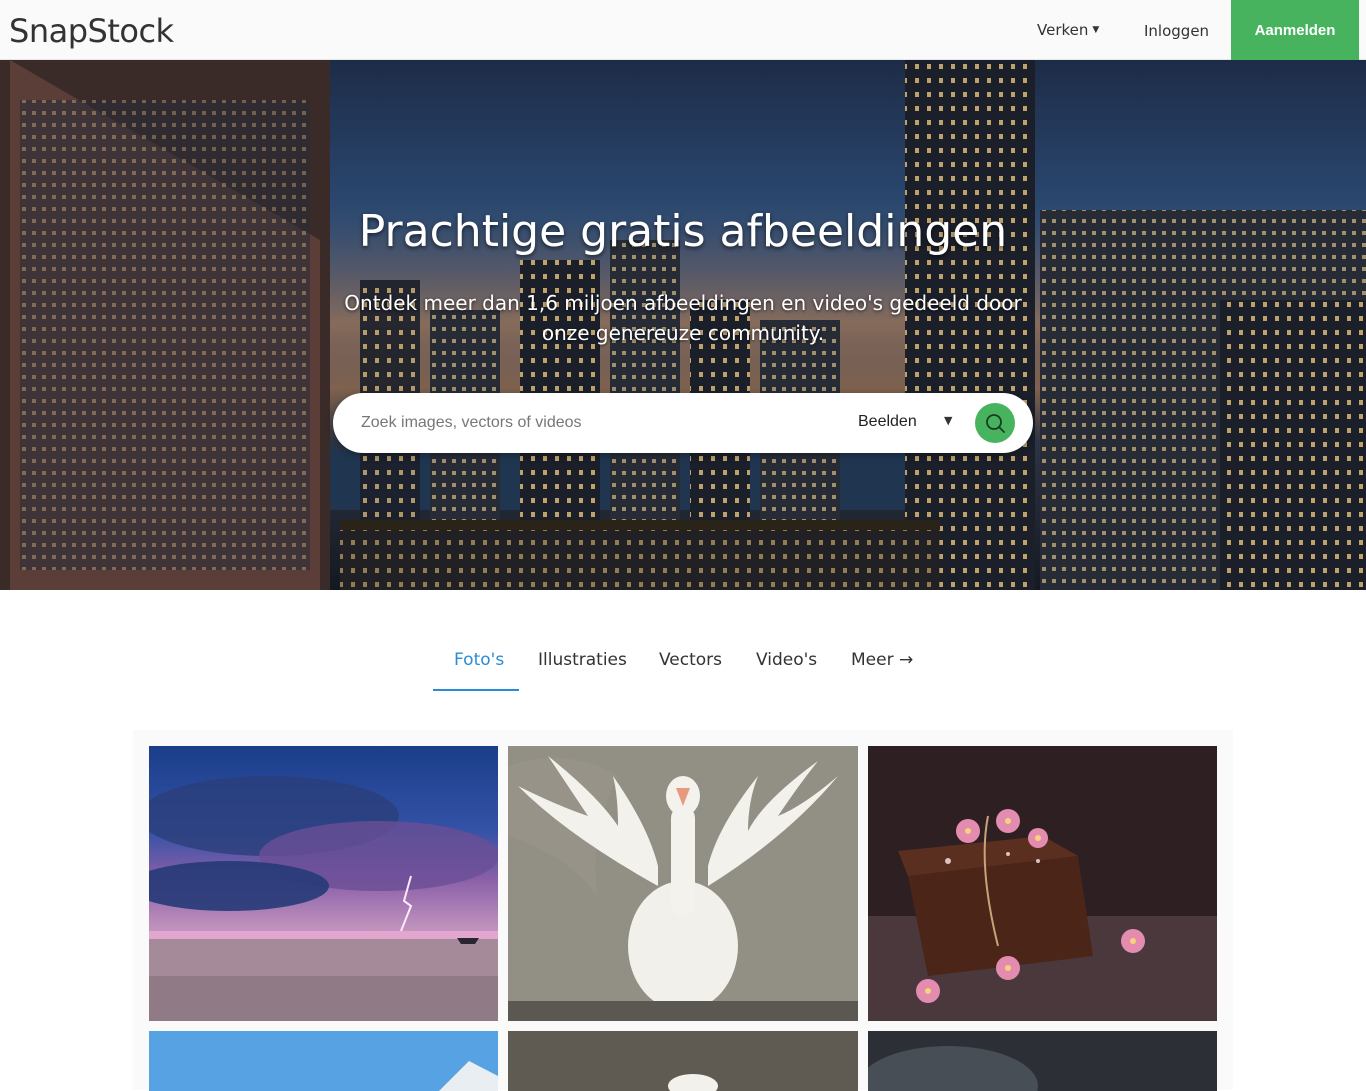  I want to click on signup-button: Aanmelden, so click(1295, 30).